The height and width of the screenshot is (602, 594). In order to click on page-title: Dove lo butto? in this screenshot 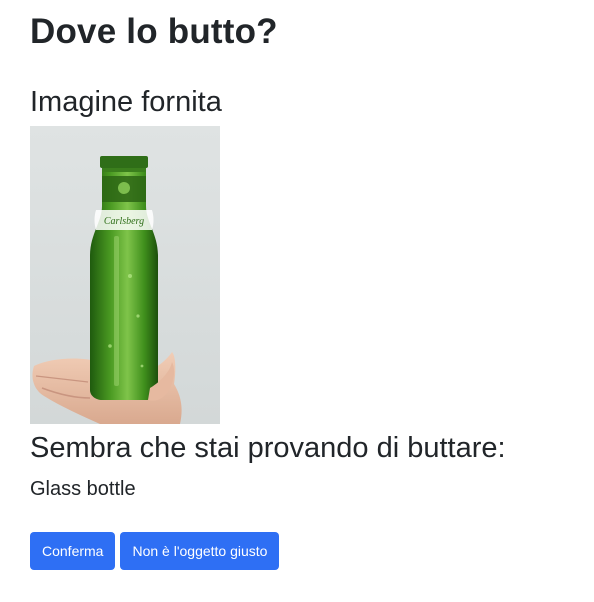, I will do `click(154, 31)`.